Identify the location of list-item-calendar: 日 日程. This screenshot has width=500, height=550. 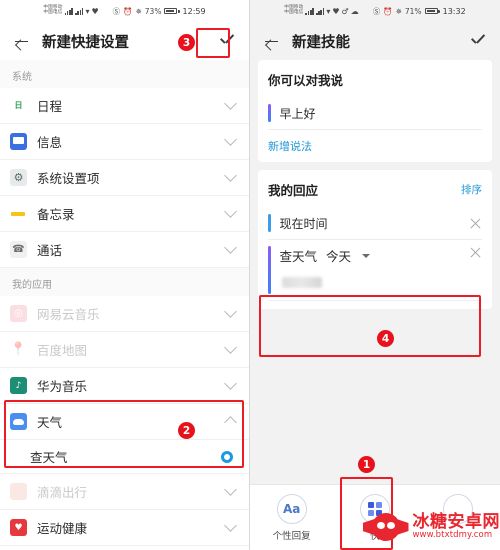
(124, 106).